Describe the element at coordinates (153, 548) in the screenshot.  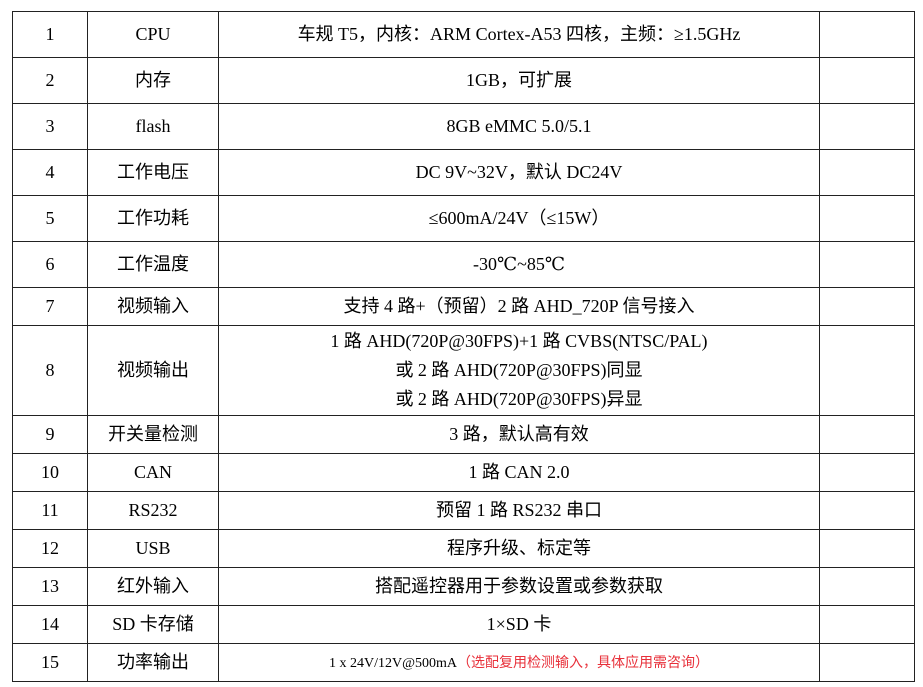
I see `item-name-cell: USB` at that location.